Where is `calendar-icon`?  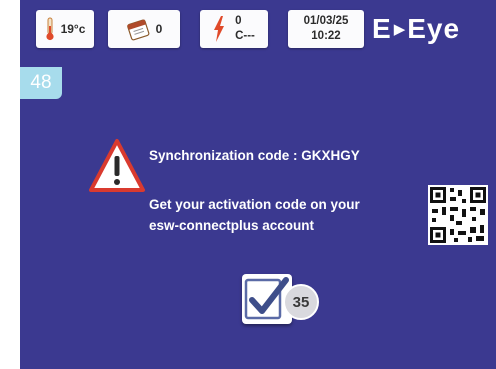
calendar-icon is located at coordinates (138, 29).